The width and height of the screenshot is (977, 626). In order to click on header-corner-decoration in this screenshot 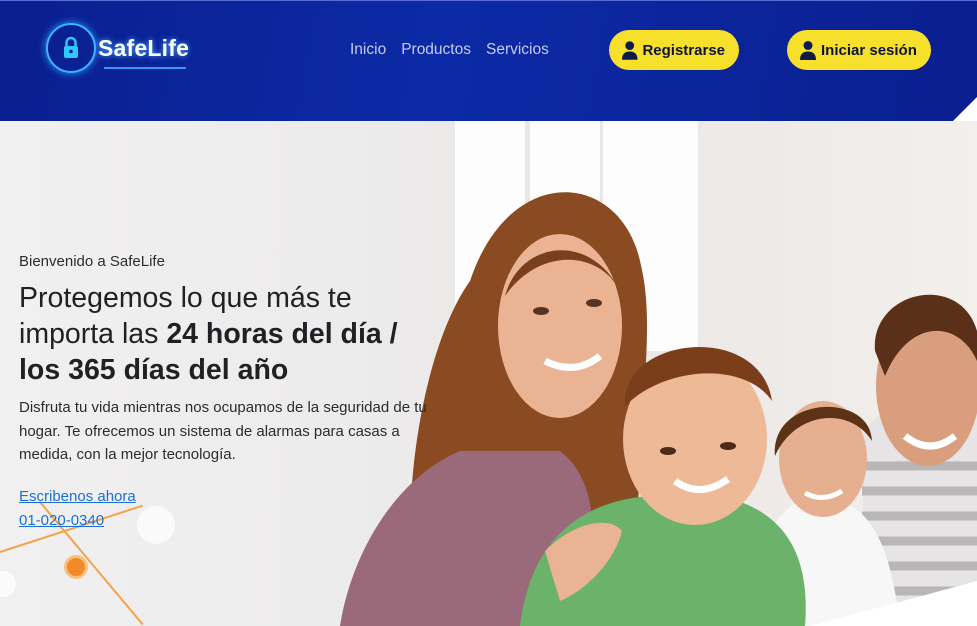, I will do `click(965, 109)`.